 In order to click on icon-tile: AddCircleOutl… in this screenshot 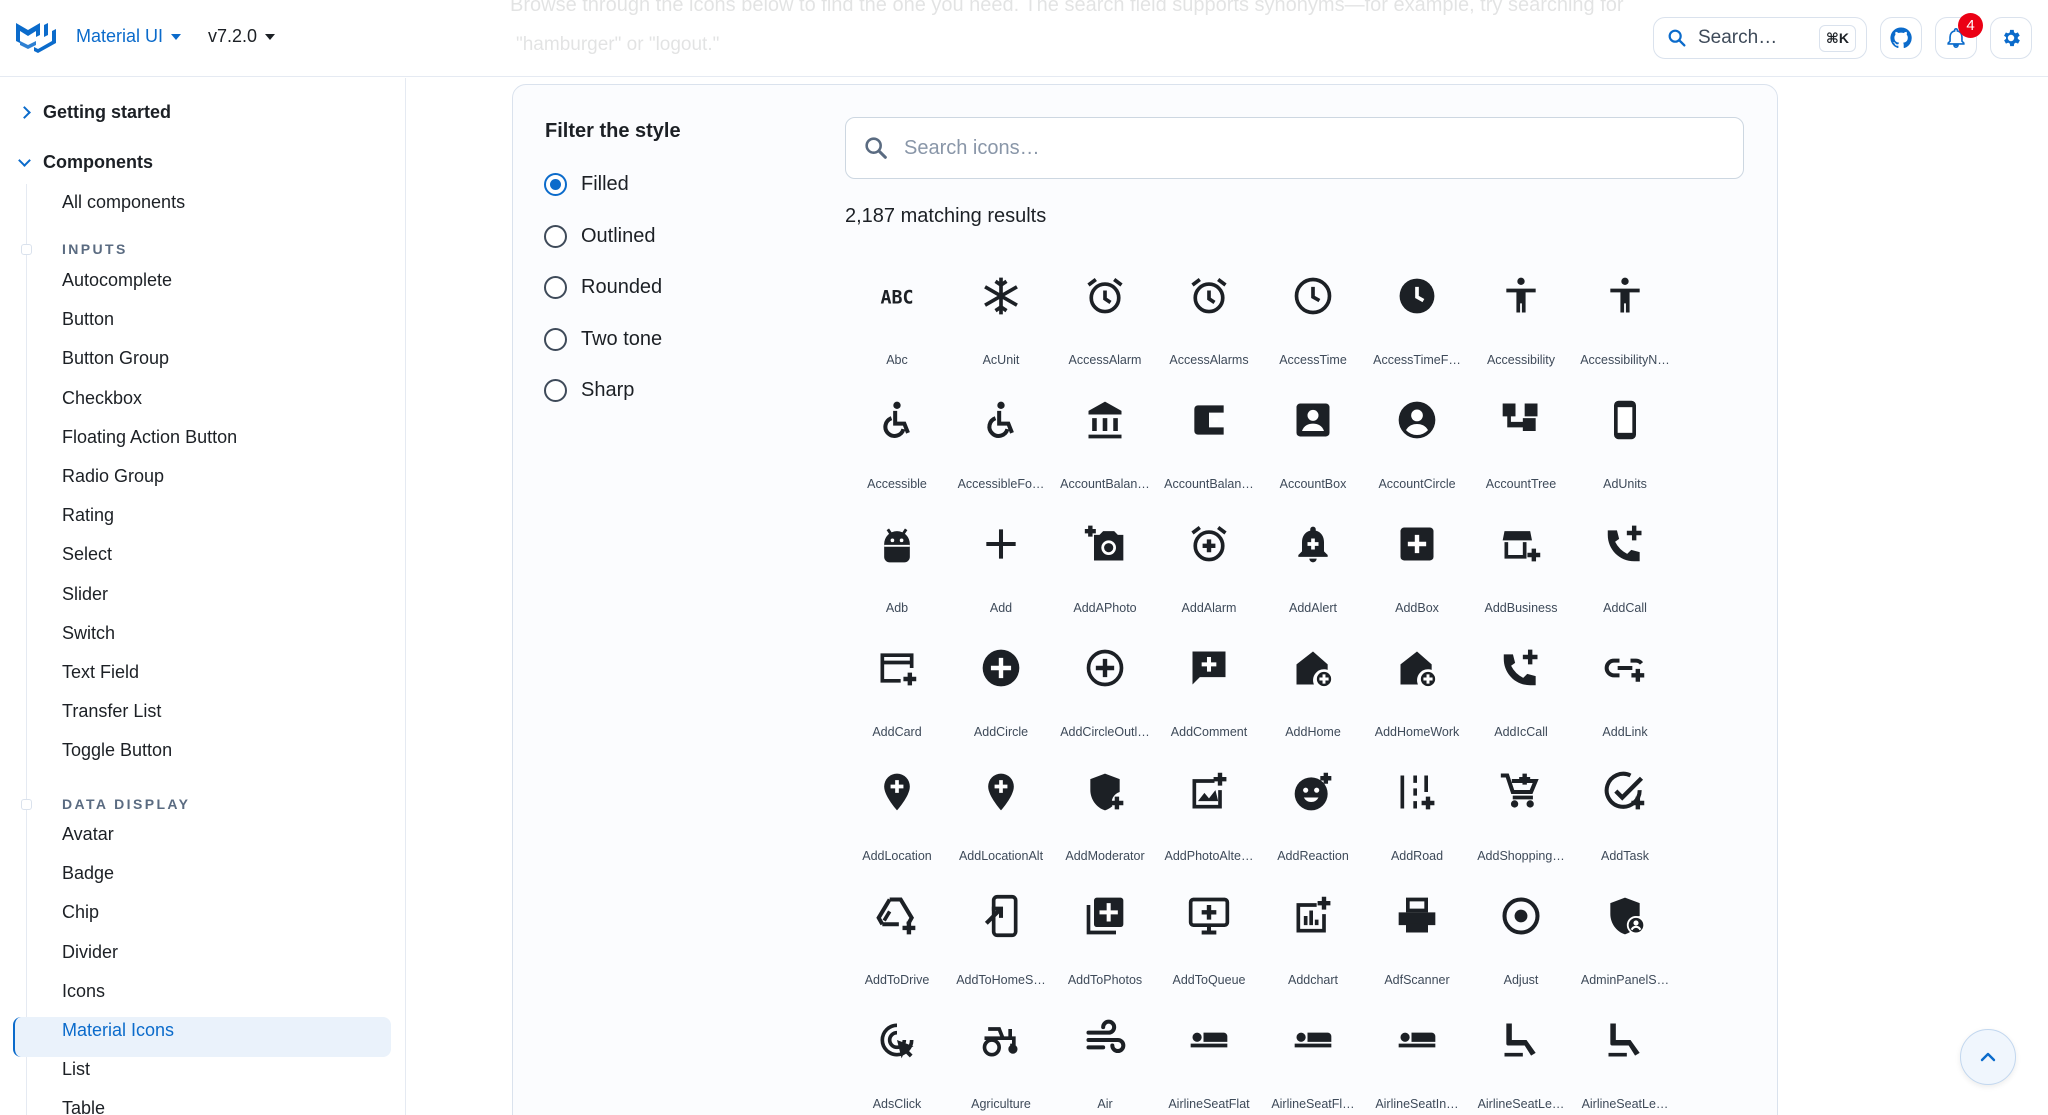, I will do `click(1105, 692)`.